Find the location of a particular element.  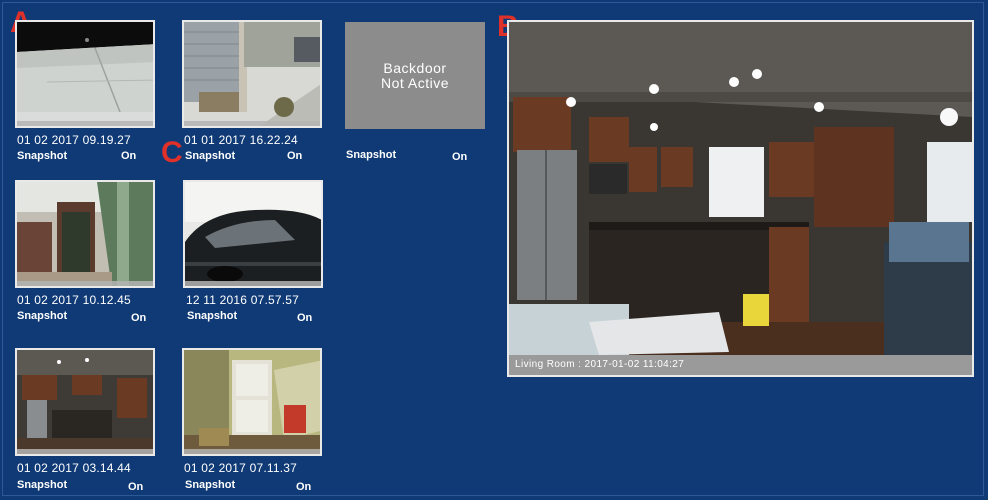

camera-timestamp: 01 02 2017 07.11.37 is located at coordinates (241, 468).